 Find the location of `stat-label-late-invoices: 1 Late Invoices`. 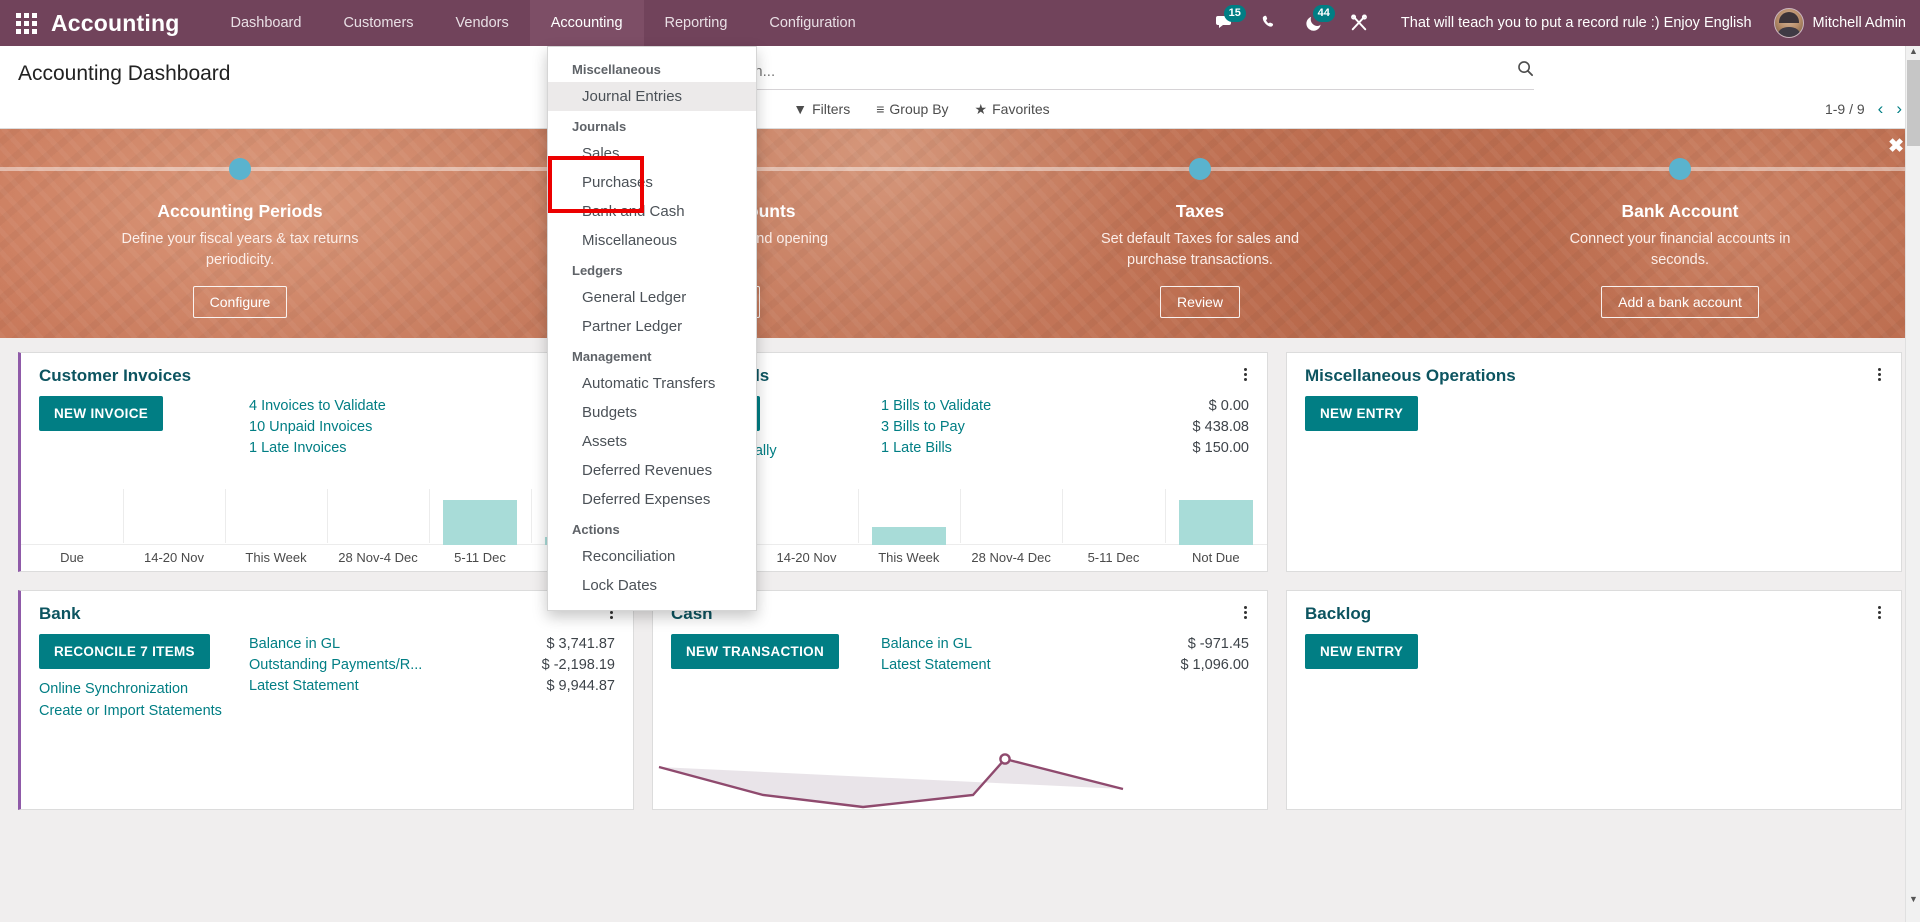

stat-label-late-invoices: 1 Late Invoices is located at coordinates (298, 448).